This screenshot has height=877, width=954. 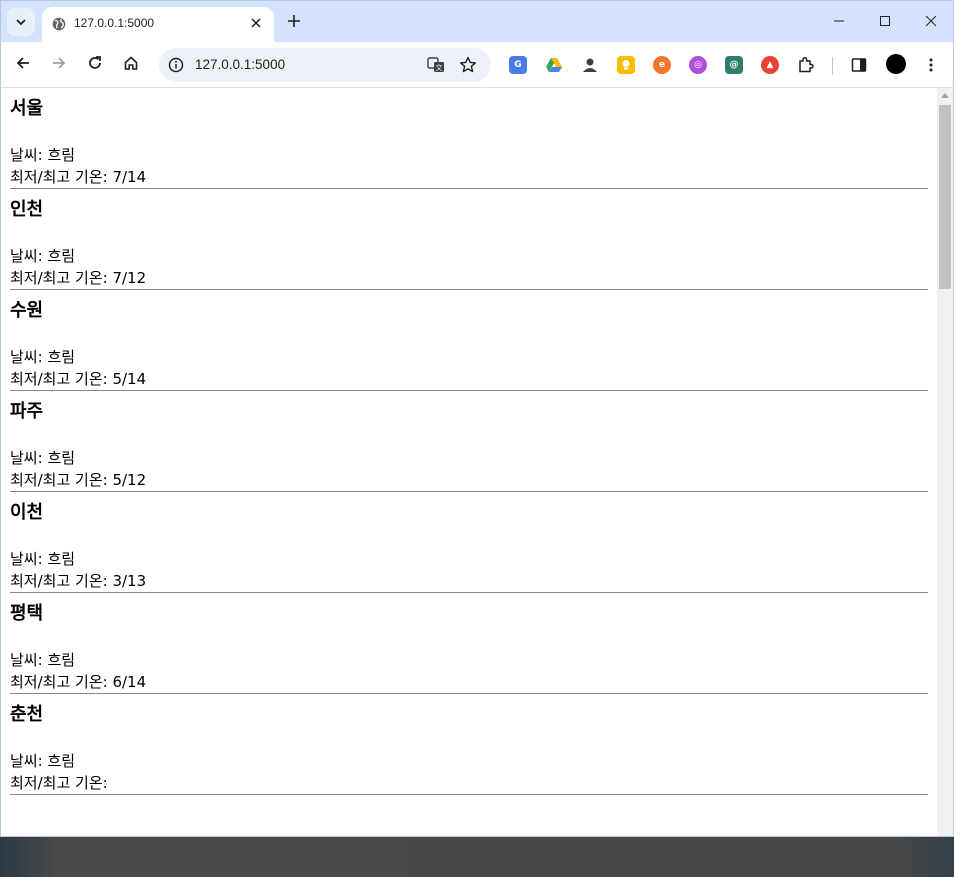 I want to click on window-close-button, so click(x=931, y=21).